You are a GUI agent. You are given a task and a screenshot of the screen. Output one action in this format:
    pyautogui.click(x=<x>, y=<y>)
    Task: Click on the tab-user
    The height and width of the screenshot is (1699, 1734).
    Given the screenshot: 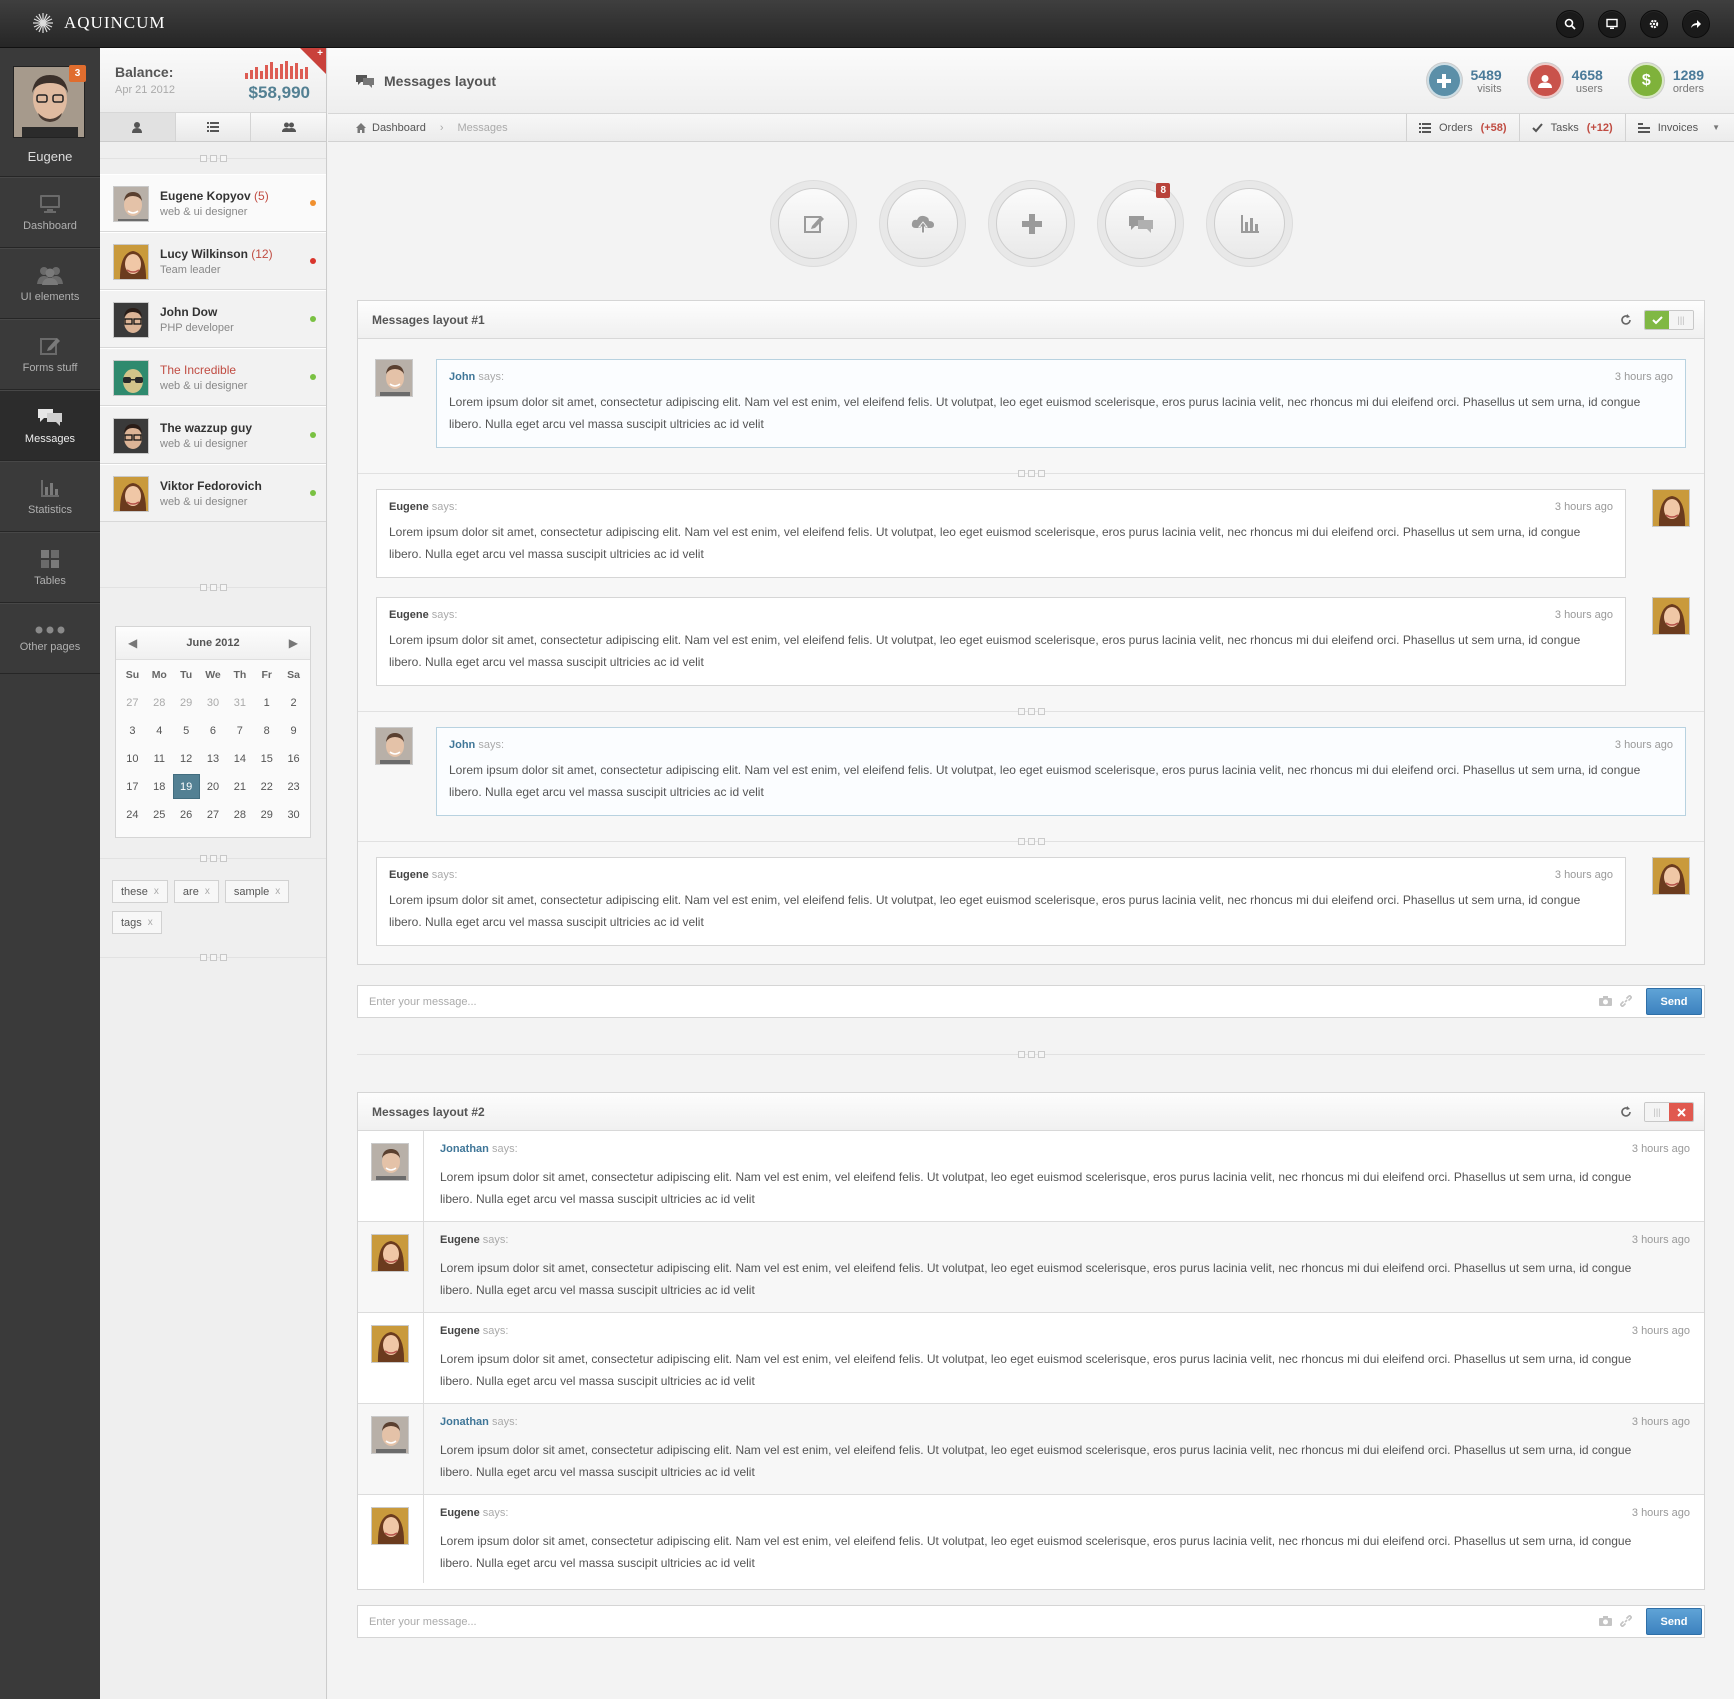 What is the action you would take?
    pyautogui.click(x=138, y=127)
    